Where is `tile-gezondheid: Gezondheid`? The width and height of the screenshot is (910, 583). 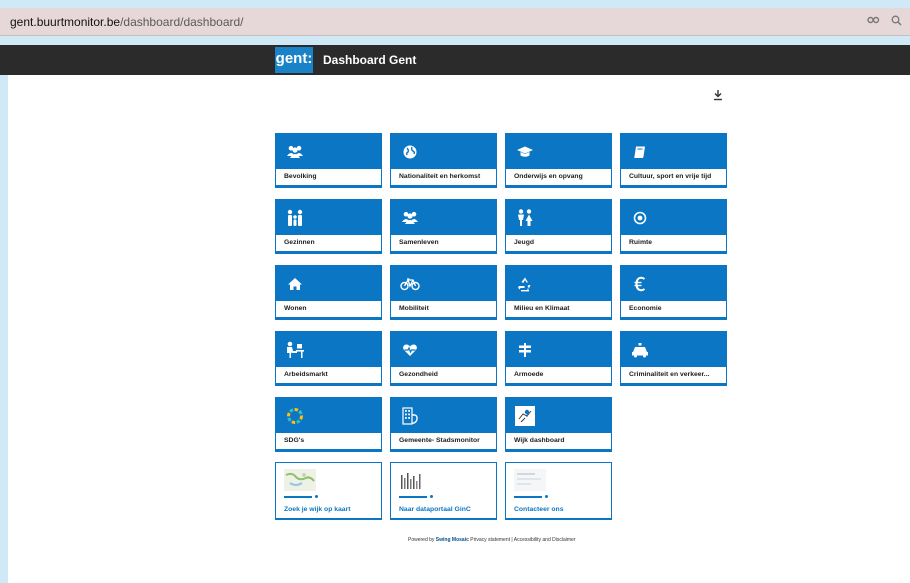 tile-gezondheid: Gezondheid is located at coordinates (443, 358).